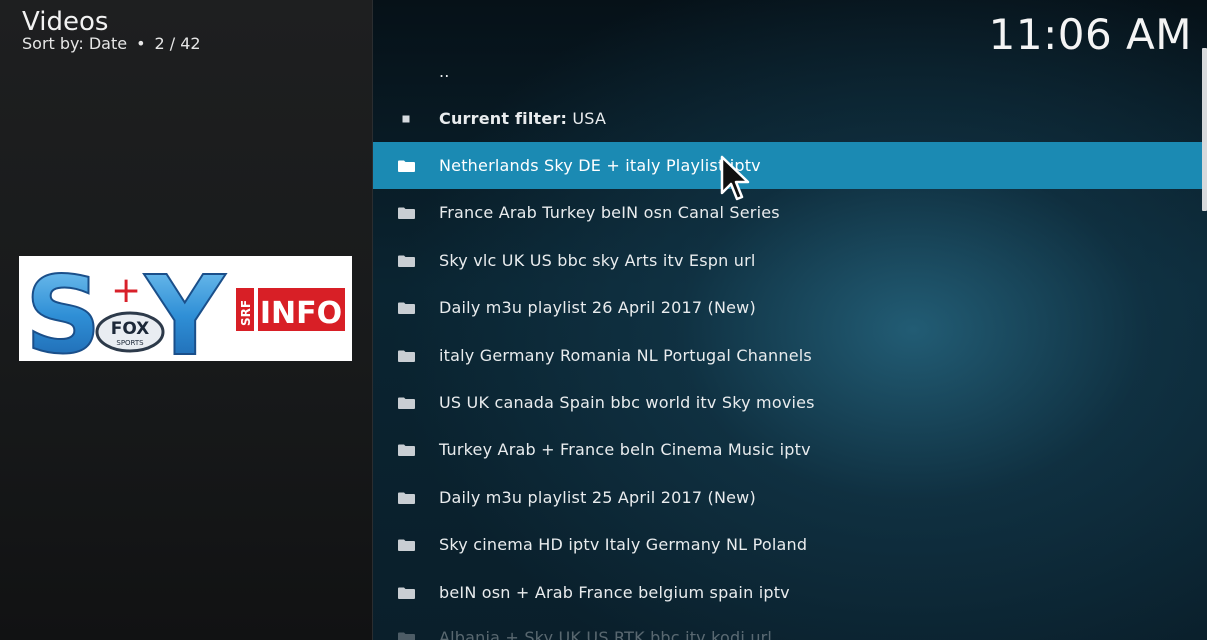 Image resolution: width=1207 pixels, height=640 pixels. What do you see at coordinates (788, 627) in the screenshot?
I see `list-item: Albania + Sky UK US RTK bbc itv kodi url` at bounding box center [788, 627].